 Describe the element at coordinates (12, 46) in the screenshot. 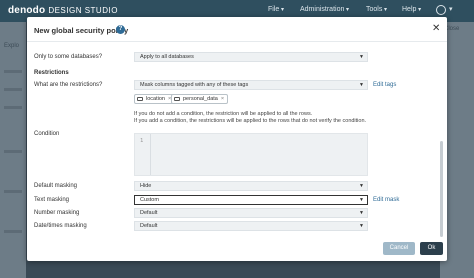

I see `background-sidebar-label: Explo` at that location.